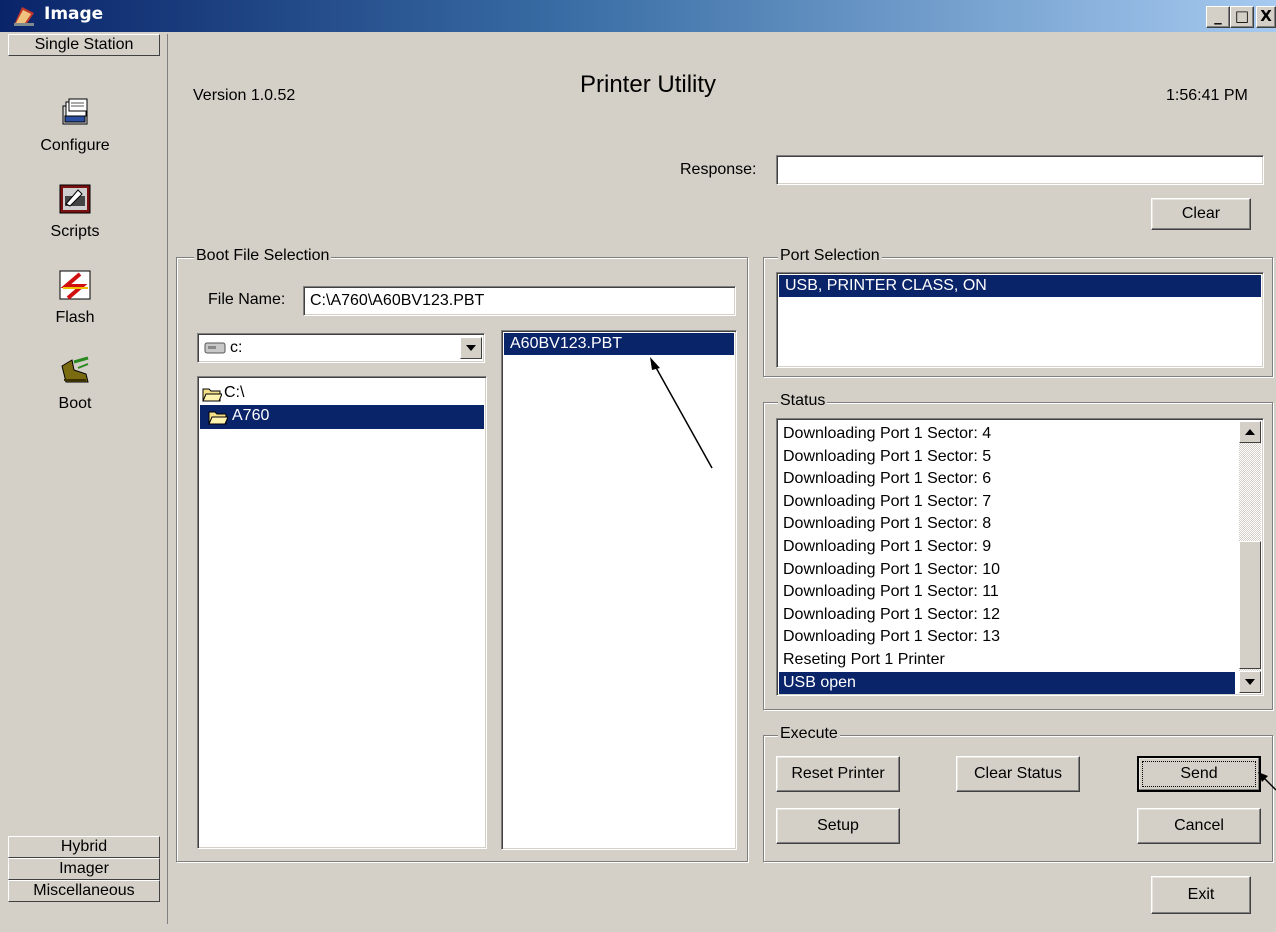 The image size is (1276, 932). Describe the element at coordinates (830, 256) in the screenshot. I see `port-selection-label: Port Selection` at that location.